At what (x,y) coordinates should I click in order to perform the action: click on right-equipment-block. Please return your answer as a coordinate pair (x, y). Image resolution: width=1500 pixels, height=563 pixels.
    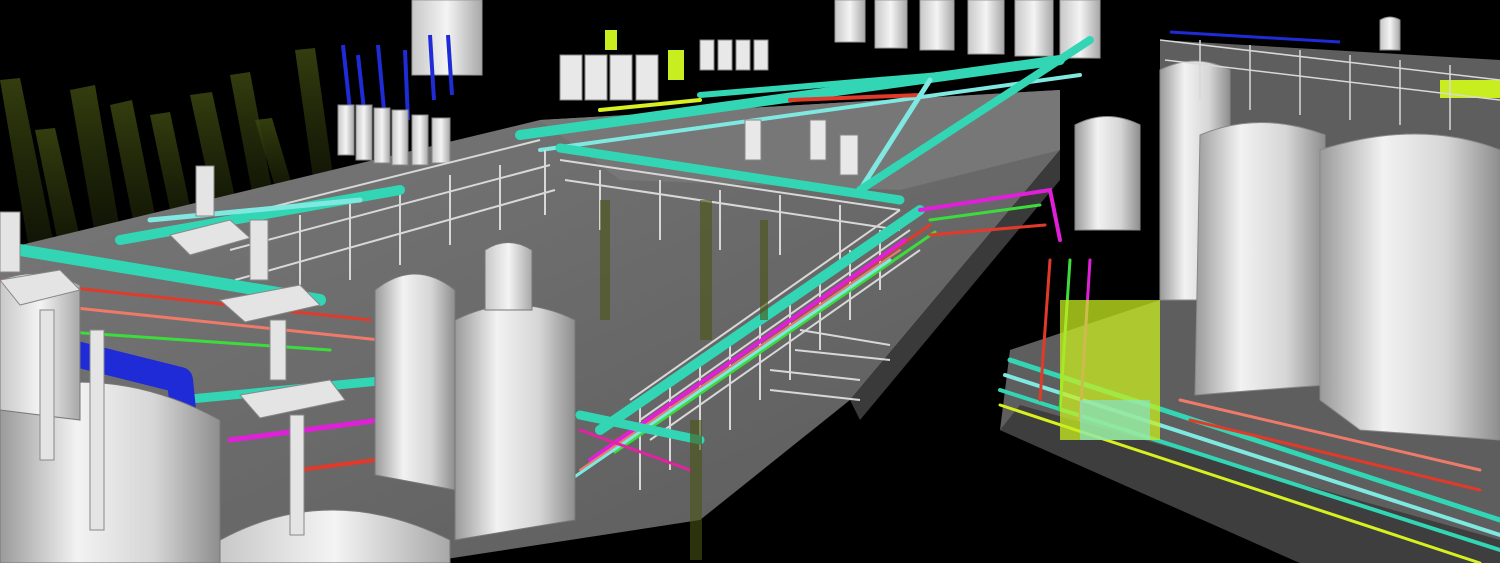
    Looking at the image, I should click on (1110, 370).